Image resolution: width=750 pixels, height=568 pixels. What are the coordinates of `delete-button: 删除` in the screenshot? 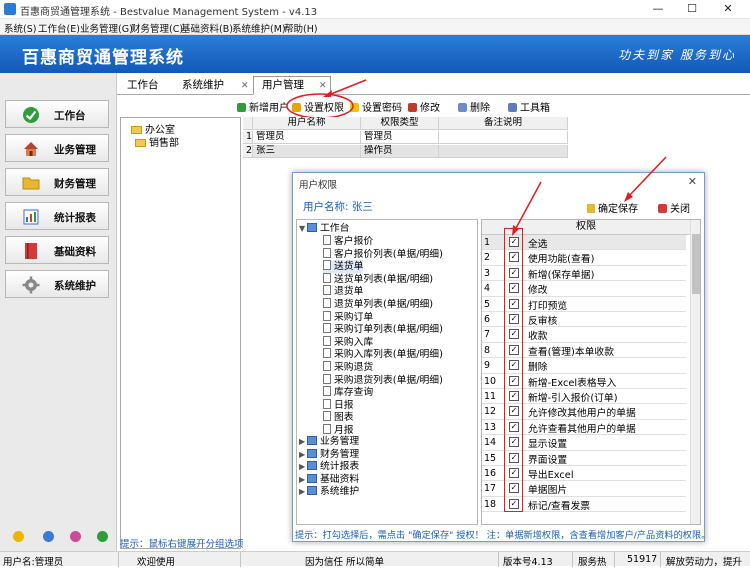 It's located at (474, 106).